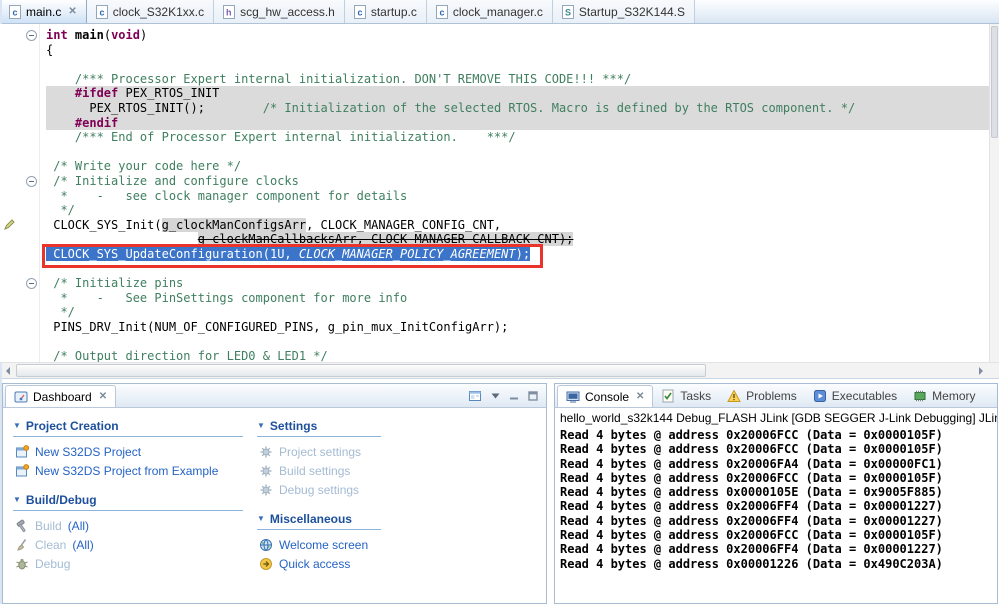  What do you see at coordinates (475, 396) in the screenshot?
I see `open-dashboard-icon` at bounding box center [475, 396].